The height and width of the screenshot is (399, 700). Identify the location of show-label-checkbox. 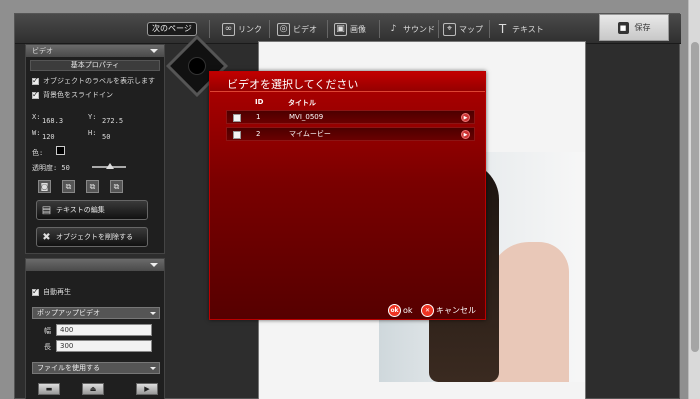
(35, 80).